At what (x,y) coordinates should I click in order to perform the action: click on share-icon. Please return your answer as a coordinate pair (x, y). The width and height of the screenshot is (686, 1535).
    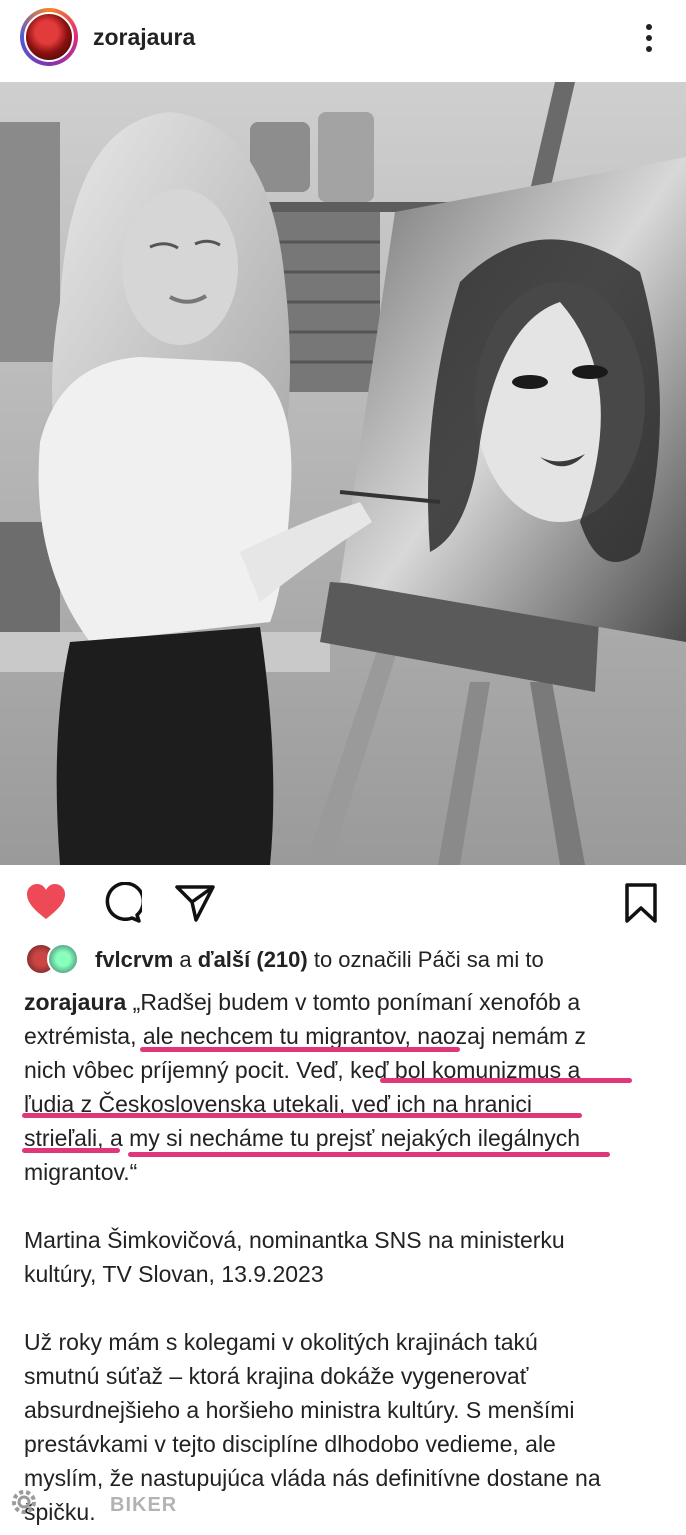
    Looking at the image, I should click on (195, 903).